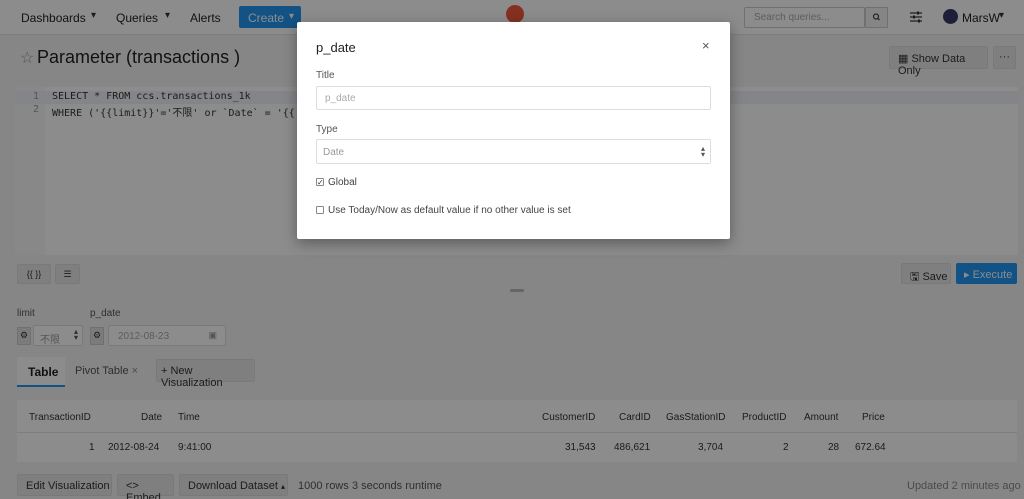 The image size is (1024, 499). Describe the element at coordinates (702, 151) in the screenshot. I see `select-arrows-icon: ▴ ▾` at that location.